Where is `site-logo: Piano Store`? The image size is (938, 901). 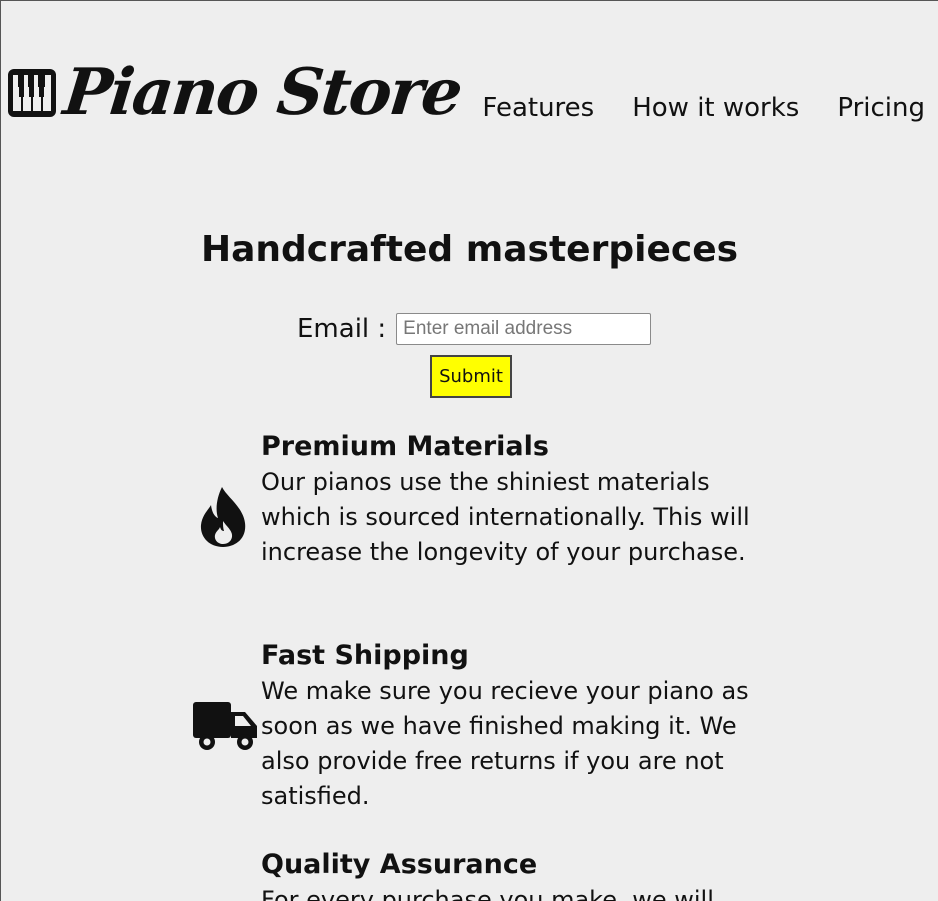 site-logo: Piano Store is located at coordinates (235, 92).